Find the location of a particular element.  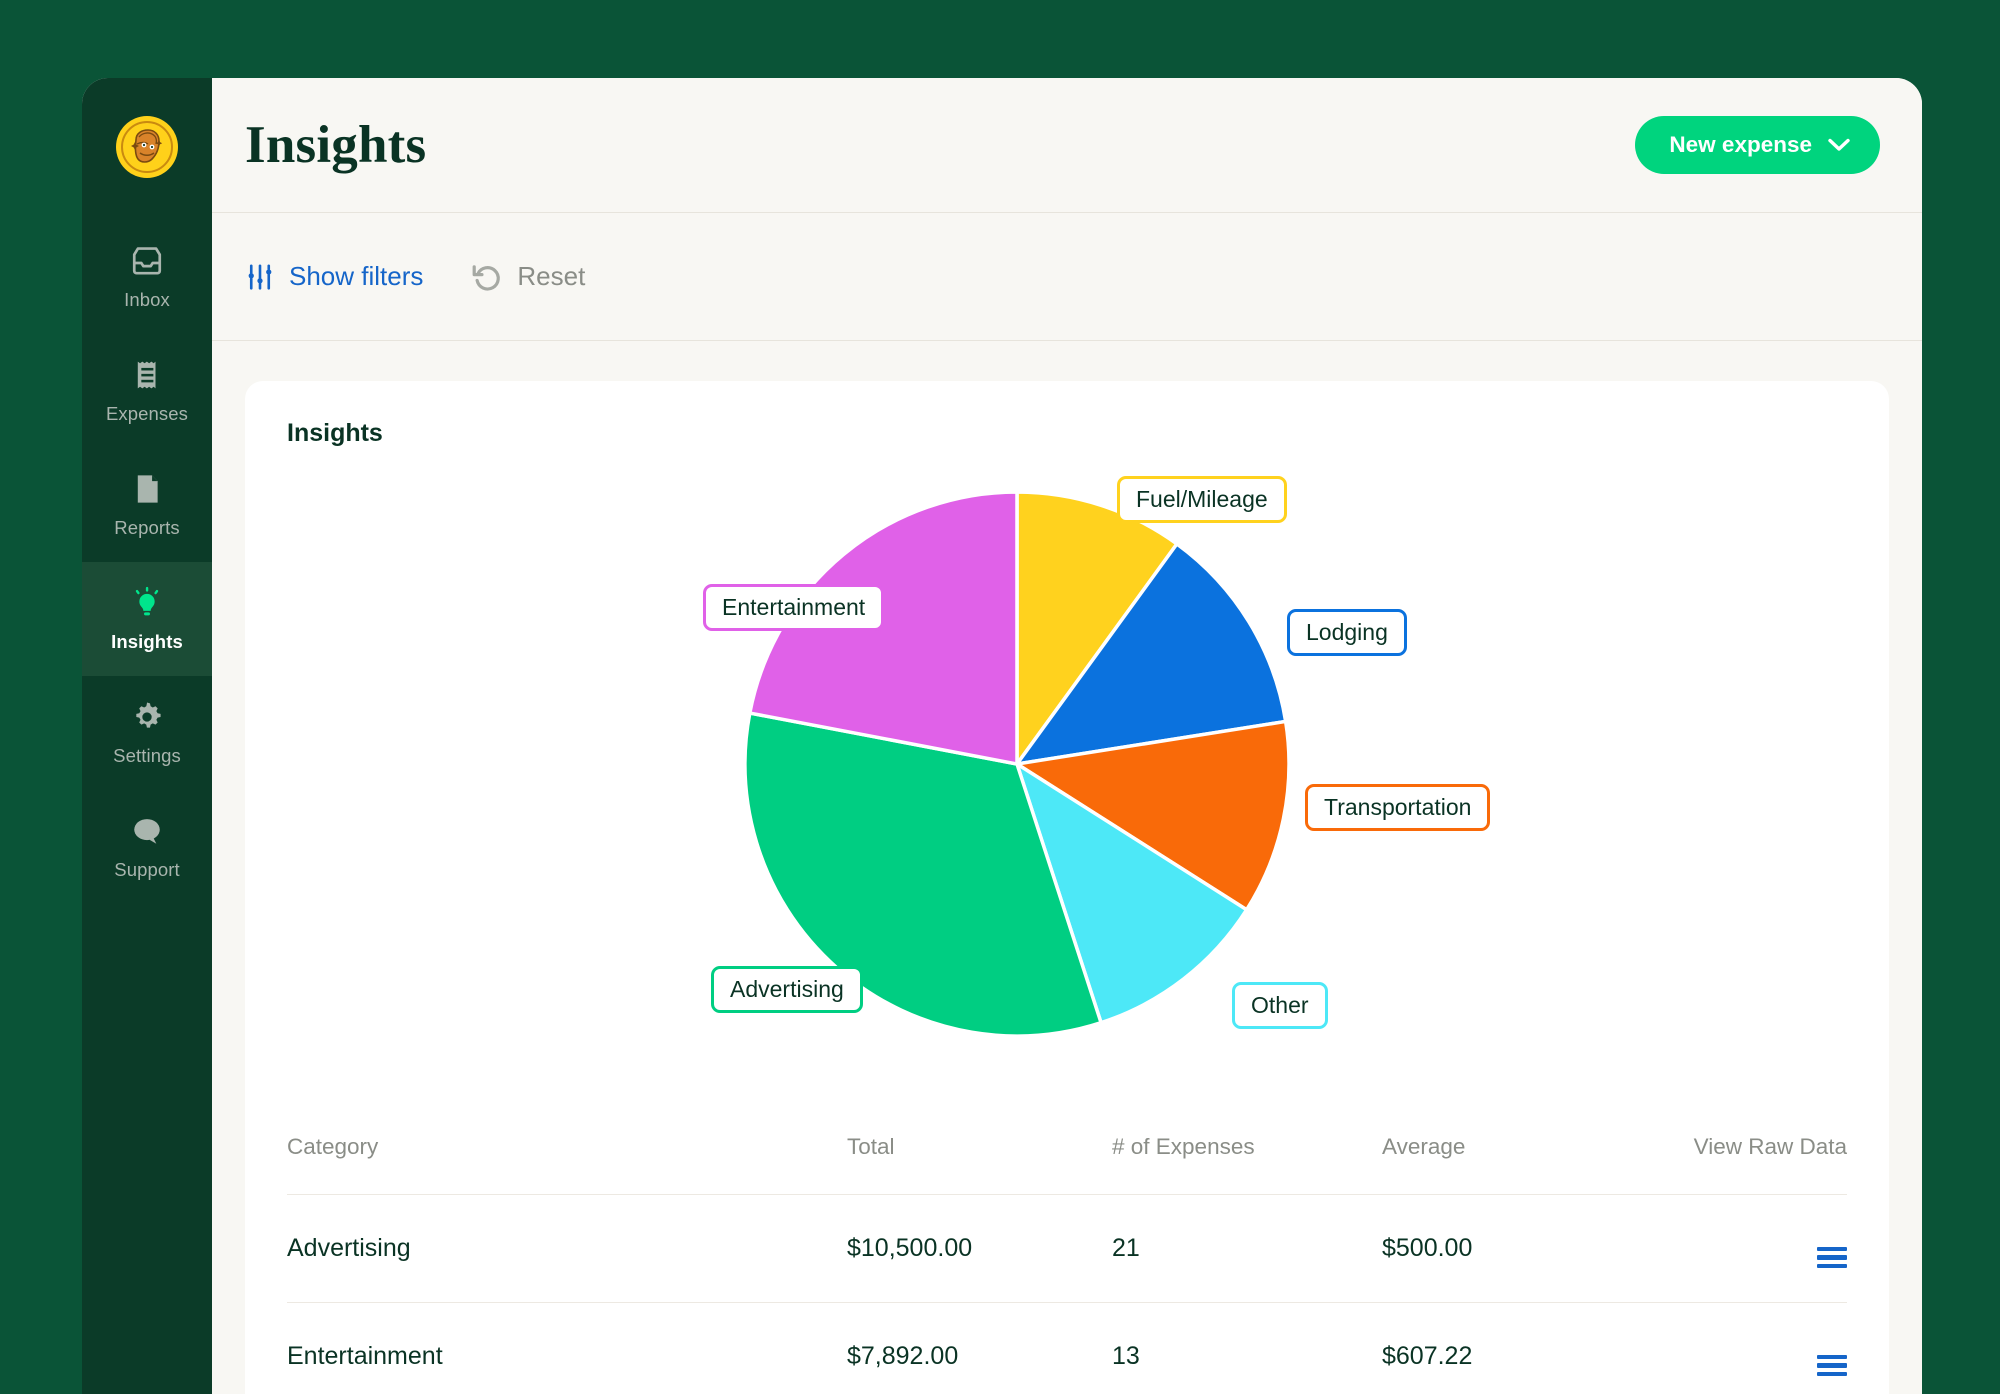

coin-face-logo-icon is located at coordinates (147, 146).